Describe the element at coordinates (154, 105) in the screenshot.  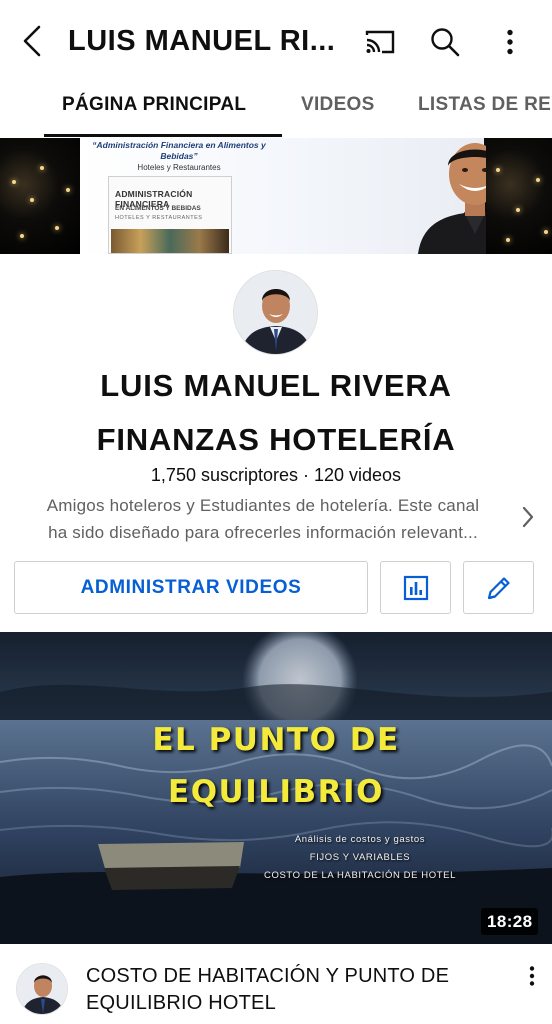
I see `tab-home: PÁGINA PRINCIPAL` at that location.